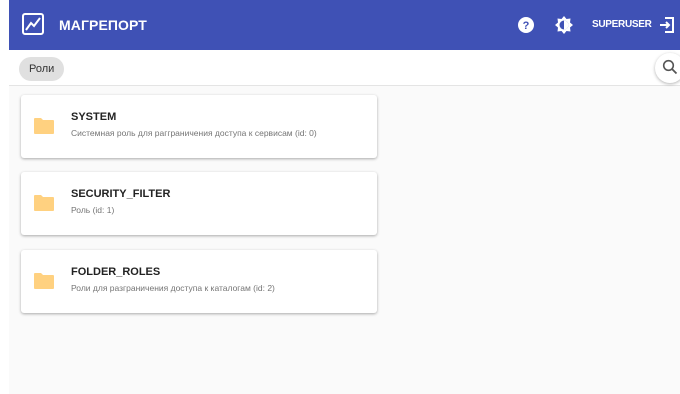 The image size is (680, 394). I want to click on role-name: FOLDER_ROLES, so click(116, 272).